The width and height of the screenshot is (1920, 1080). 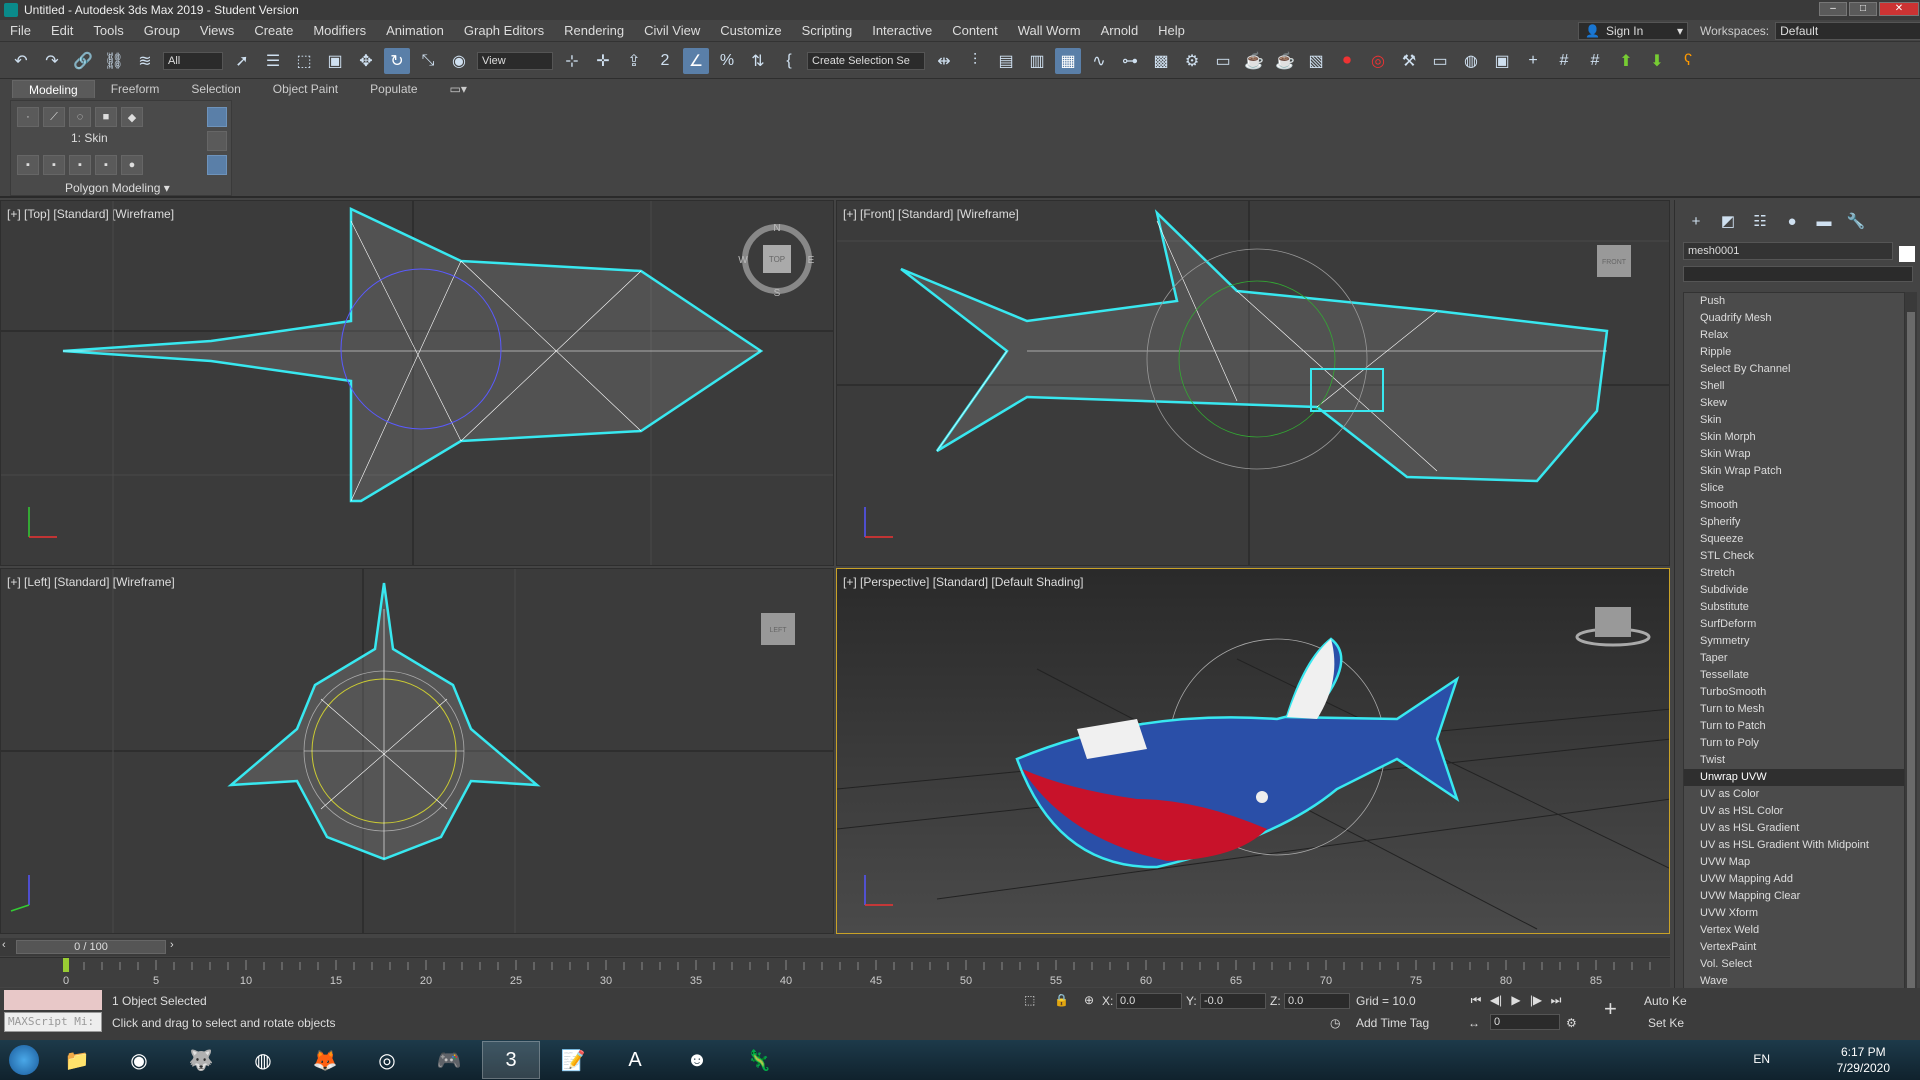 What do you see at coordinates (1536, 1000) in the screenshot?
I see `next-frame-icon: |▶` at bounding box center [1536, 1000].